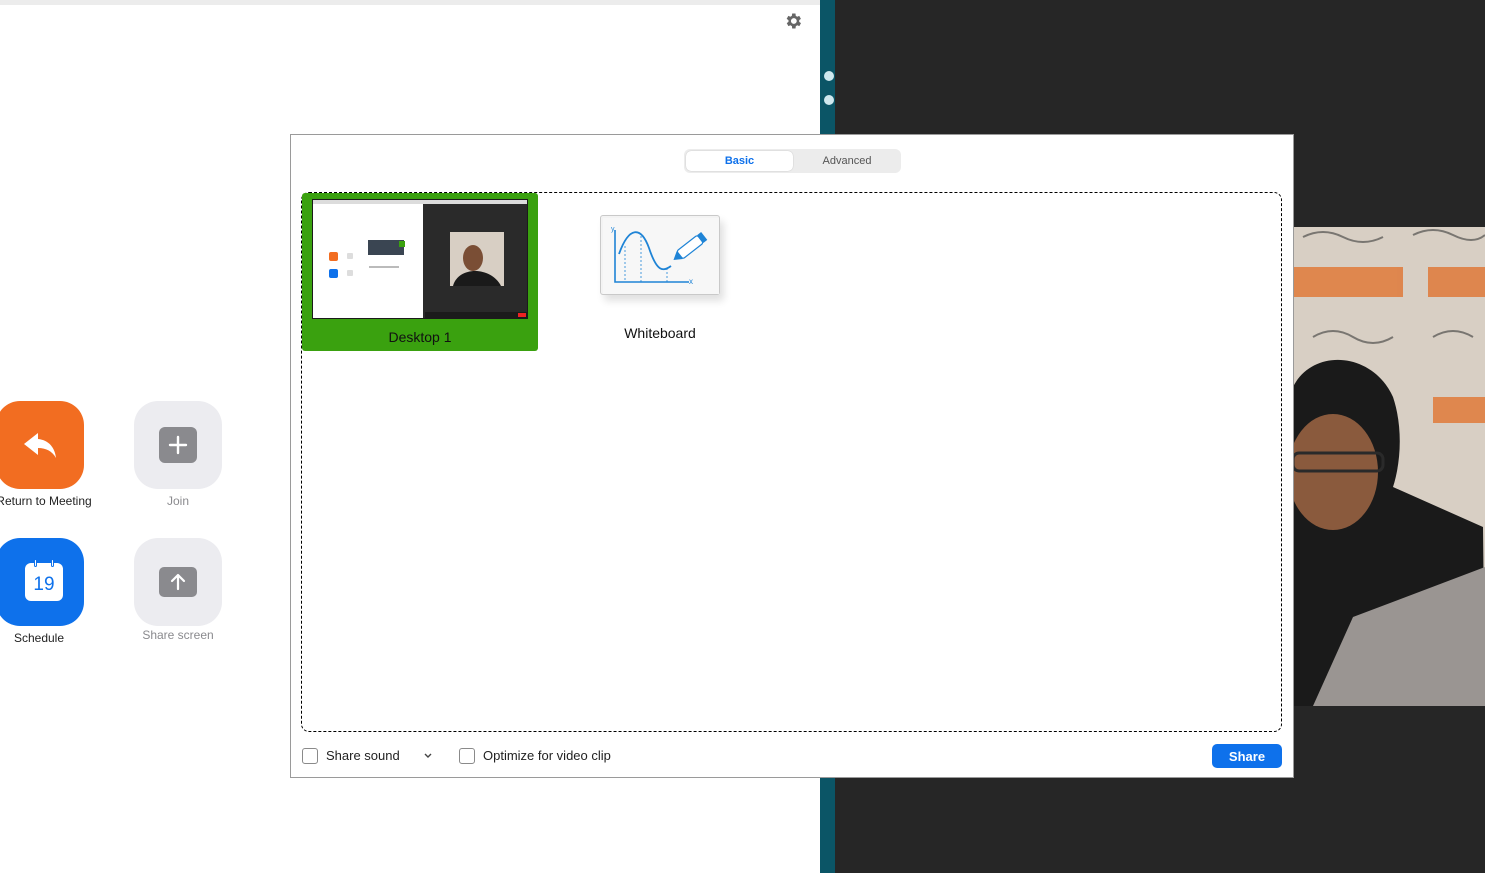 The image size is (1485, 873). What do you see at coordinates (467, 756) in the screenshot?
I see `optimize-video-checkbox` at bounding box center [467, 756].